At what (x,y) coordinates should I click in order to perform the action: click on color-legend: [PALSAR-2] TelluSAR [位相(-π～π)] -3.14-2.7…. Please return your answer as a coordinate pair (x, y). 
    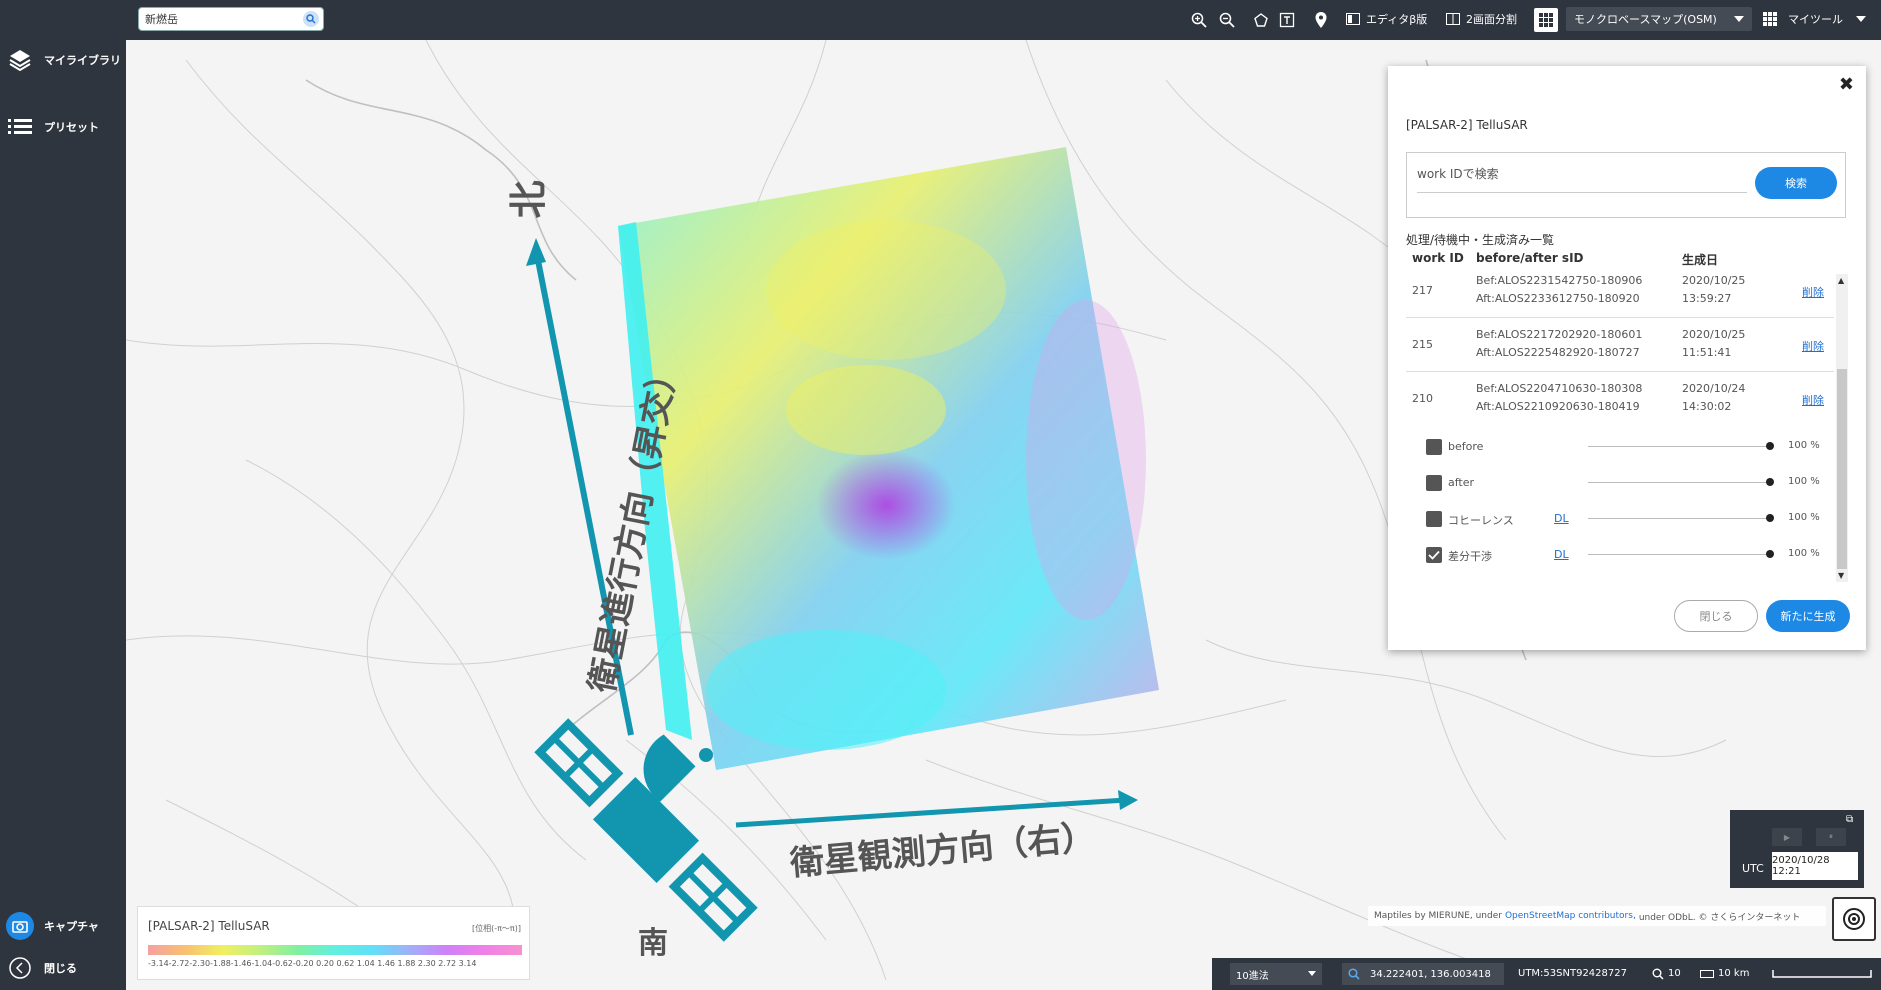
    Looking at the image, I should click on (333, 943).